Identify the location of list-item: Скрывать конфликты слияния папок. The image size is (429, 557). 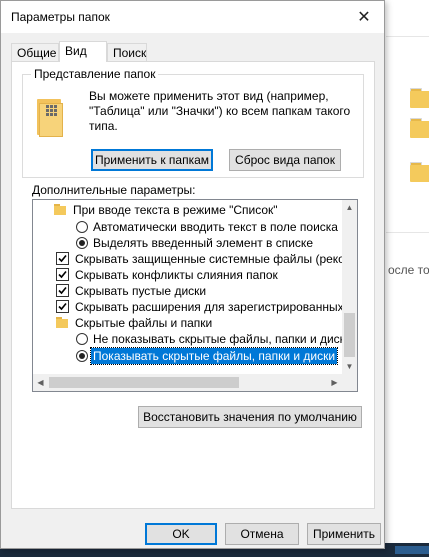
(198, 275).